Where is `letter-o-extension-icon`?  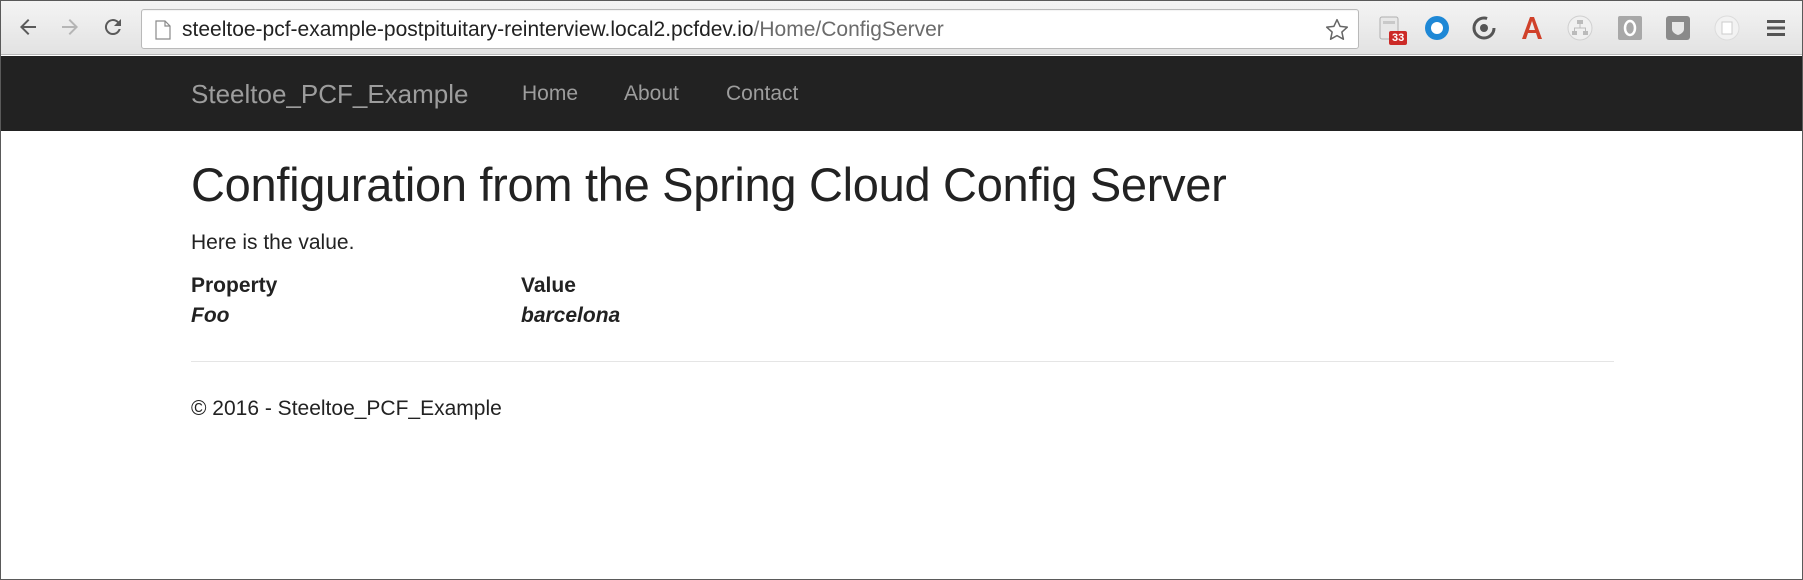 letter-o-extension-icon is located at coordinates (1630, 28).